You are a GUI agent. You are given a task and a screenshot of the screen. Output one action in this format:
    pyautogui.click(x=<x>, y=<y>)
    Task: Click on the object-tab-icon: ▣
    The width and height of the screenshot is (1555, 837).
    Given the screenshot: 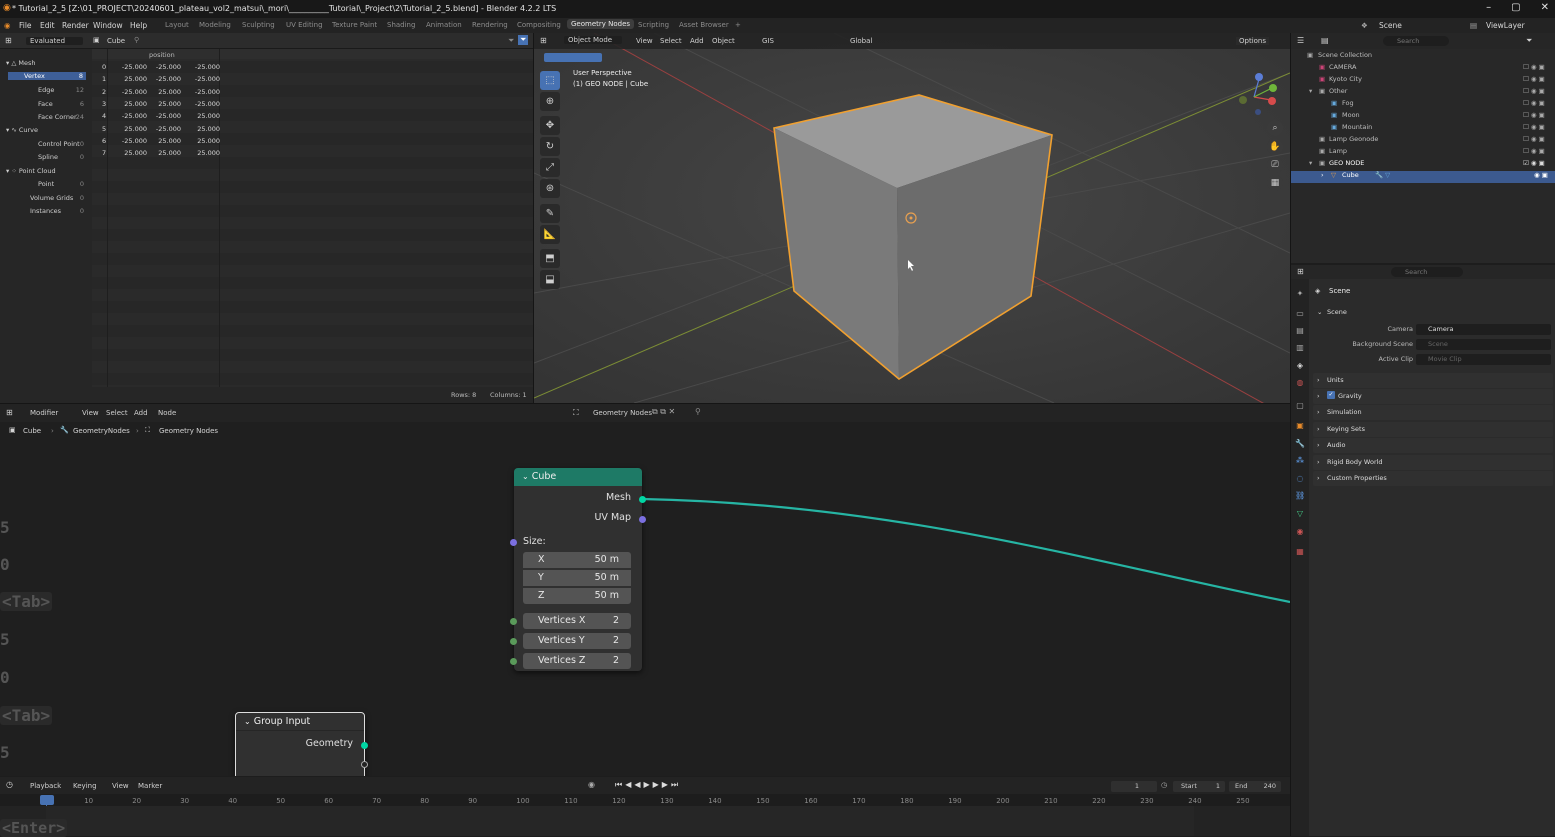 What is the action you would take?
    pyautogui.click(x=1300, y=426)
    